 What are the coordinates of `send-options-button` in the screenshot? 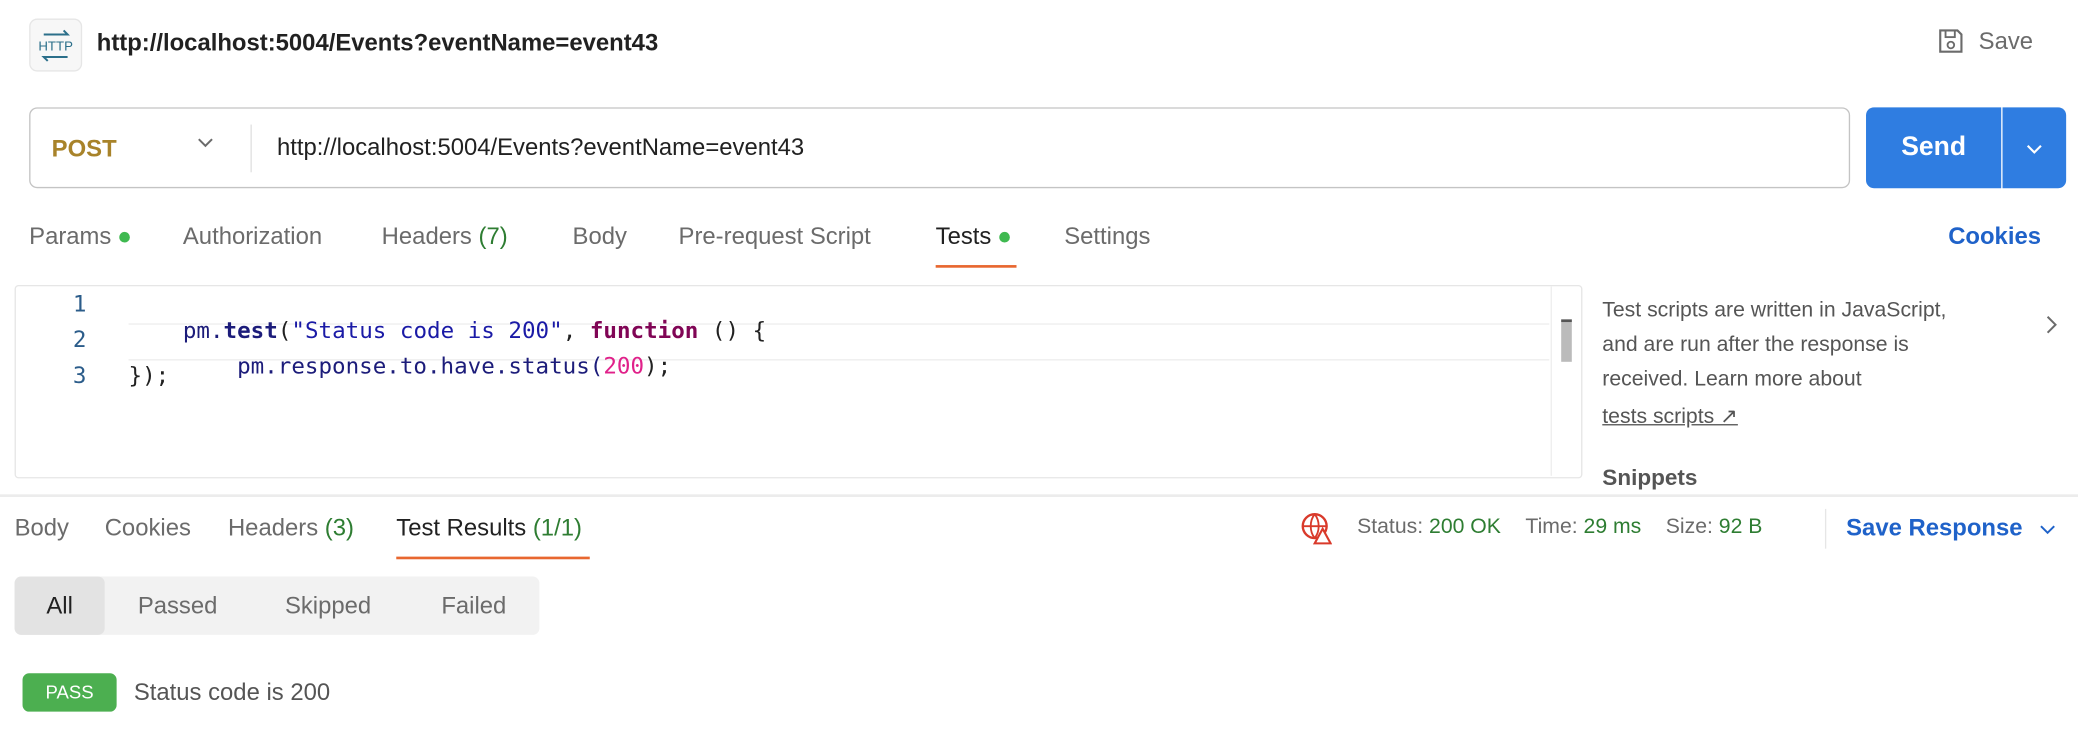 It's located at (2034, 148).